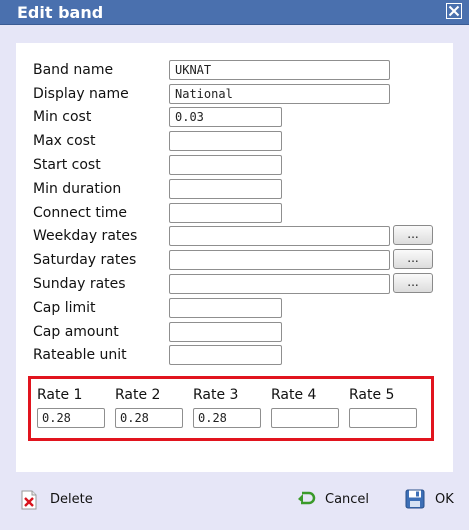  What do you see at coordinates (85, 236) in the screenshot?
I see `field-label-weekday-rates: Weekday rates` at bounding box center [85, 236].